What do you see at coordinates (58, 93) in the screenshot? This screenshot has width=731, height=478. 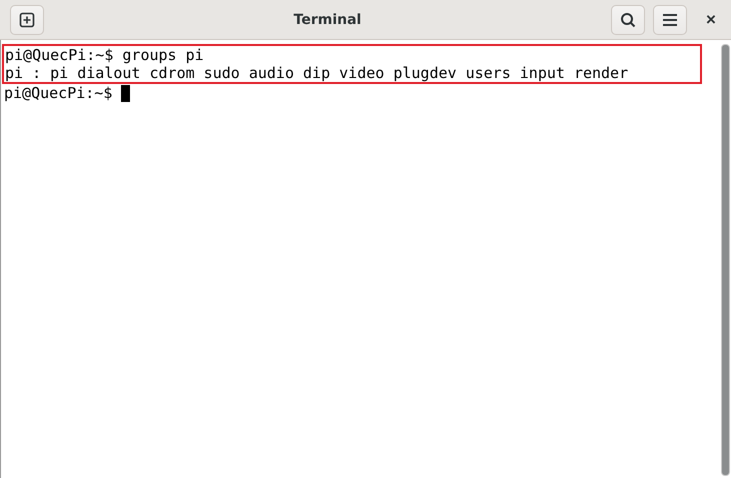 I see `terminal-prompt: pi@QuecPi:~$` at bounding box center [58, 93].